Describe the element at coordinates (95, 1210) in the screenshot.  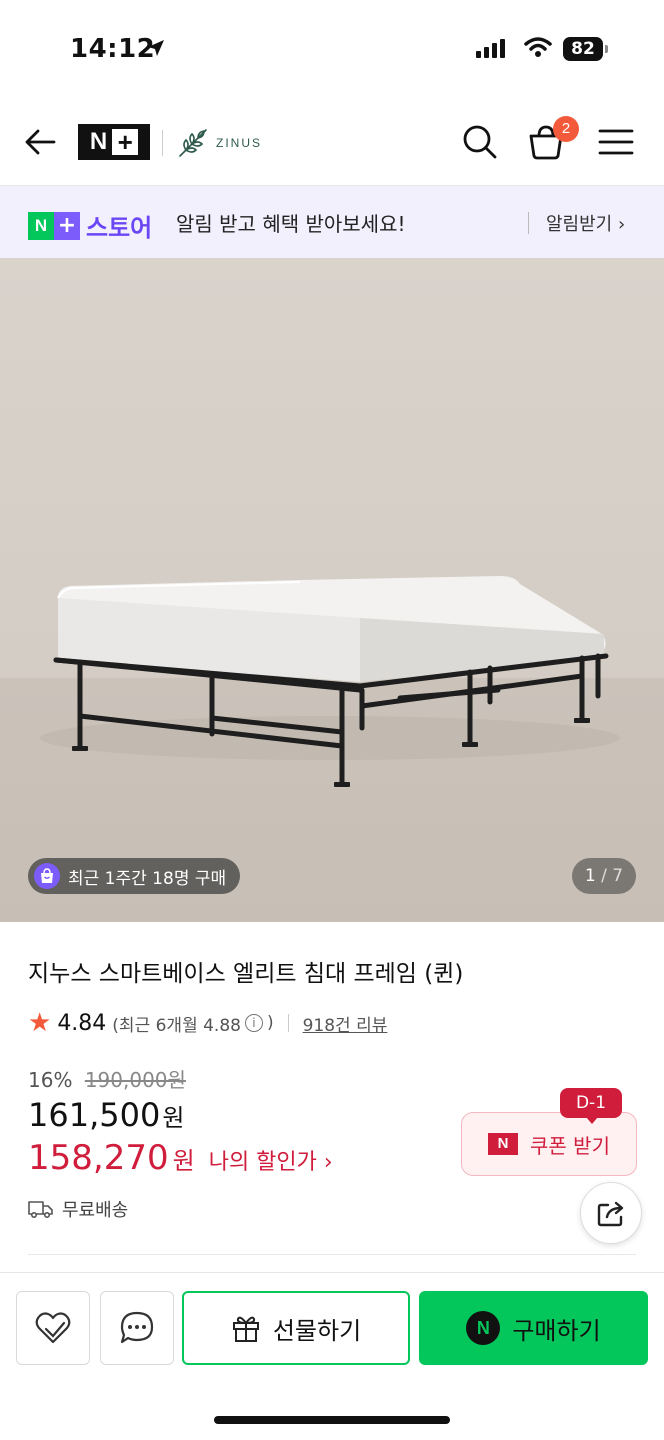
I see `shipping-text: 무료배송` at that location.